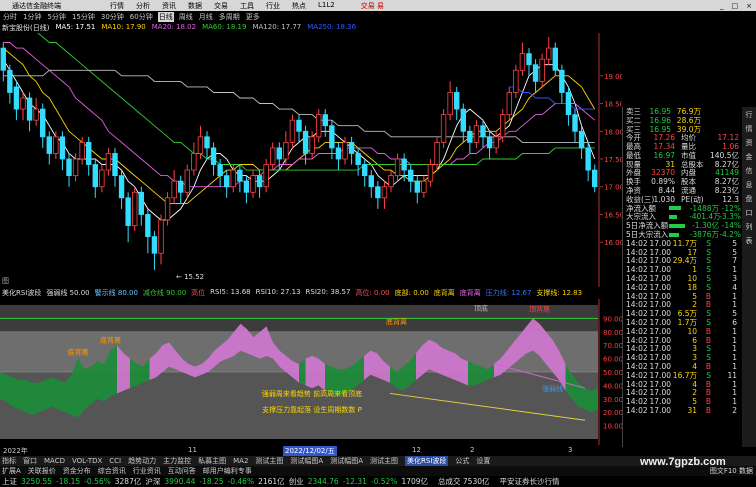 This screenshot has height=487, width=756. I want to click on sidebar-item: 息, so click(749, 185).